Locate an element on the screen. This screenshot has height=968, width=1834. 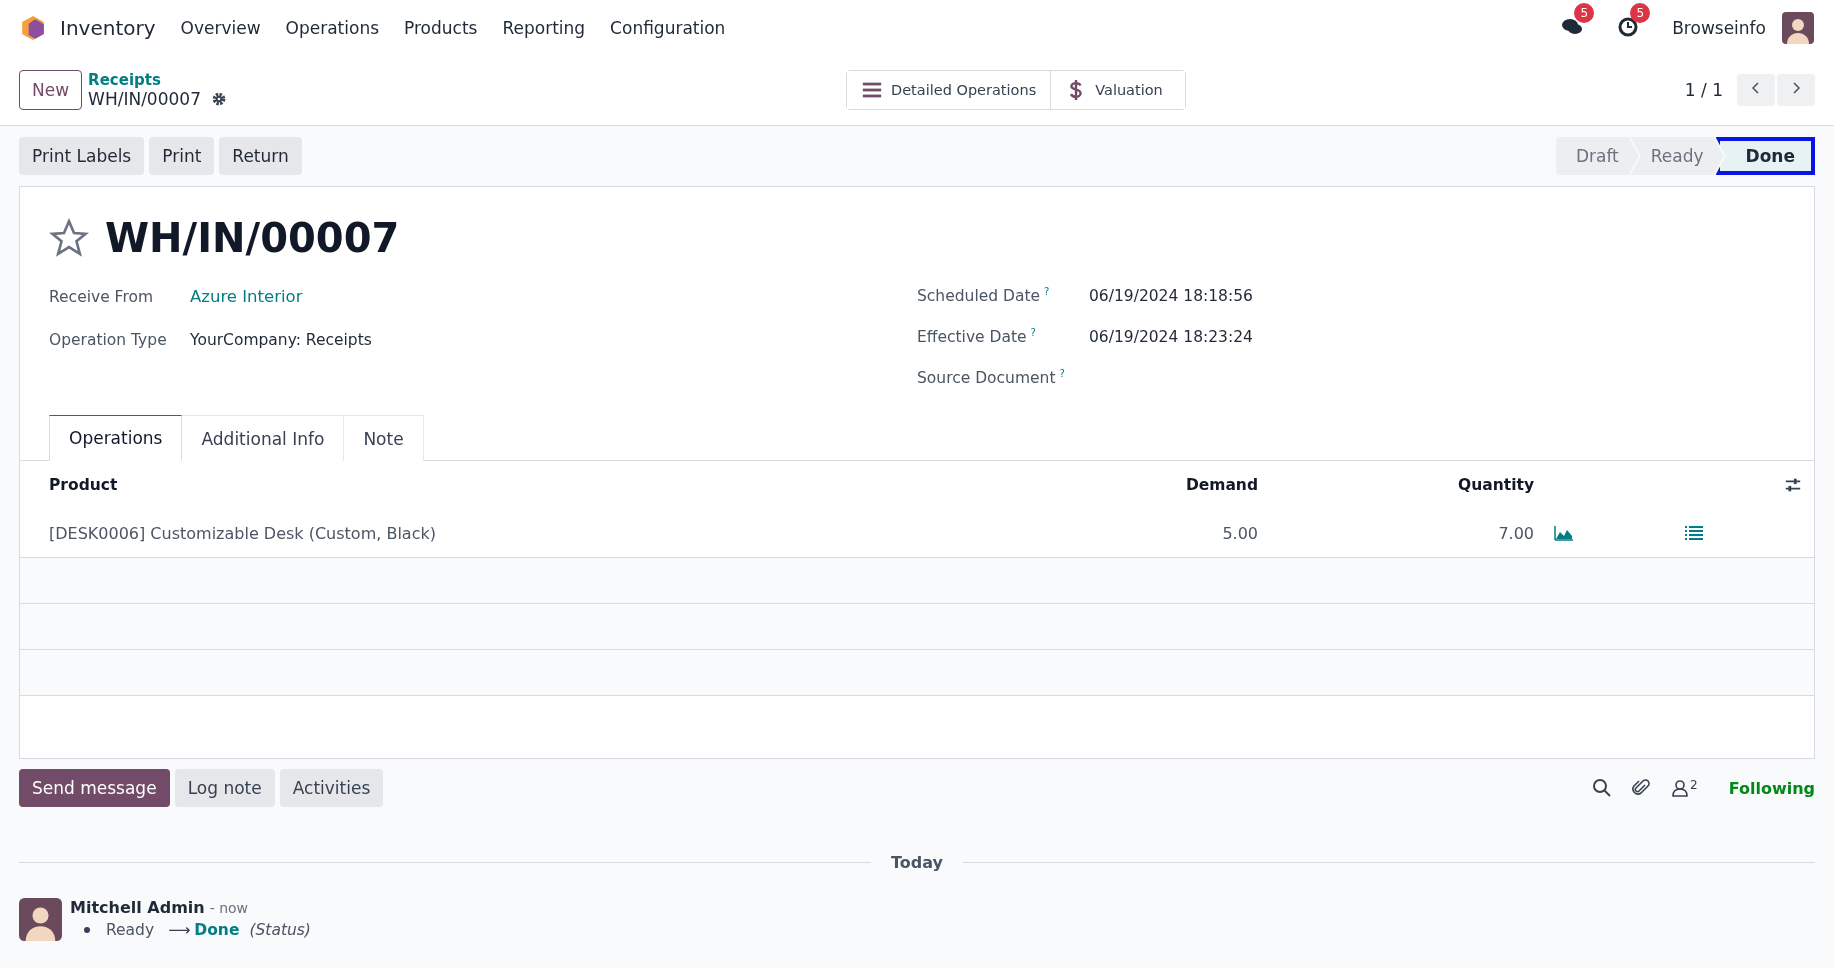
chatter-button: Send message is located at coordinates (94, 788).